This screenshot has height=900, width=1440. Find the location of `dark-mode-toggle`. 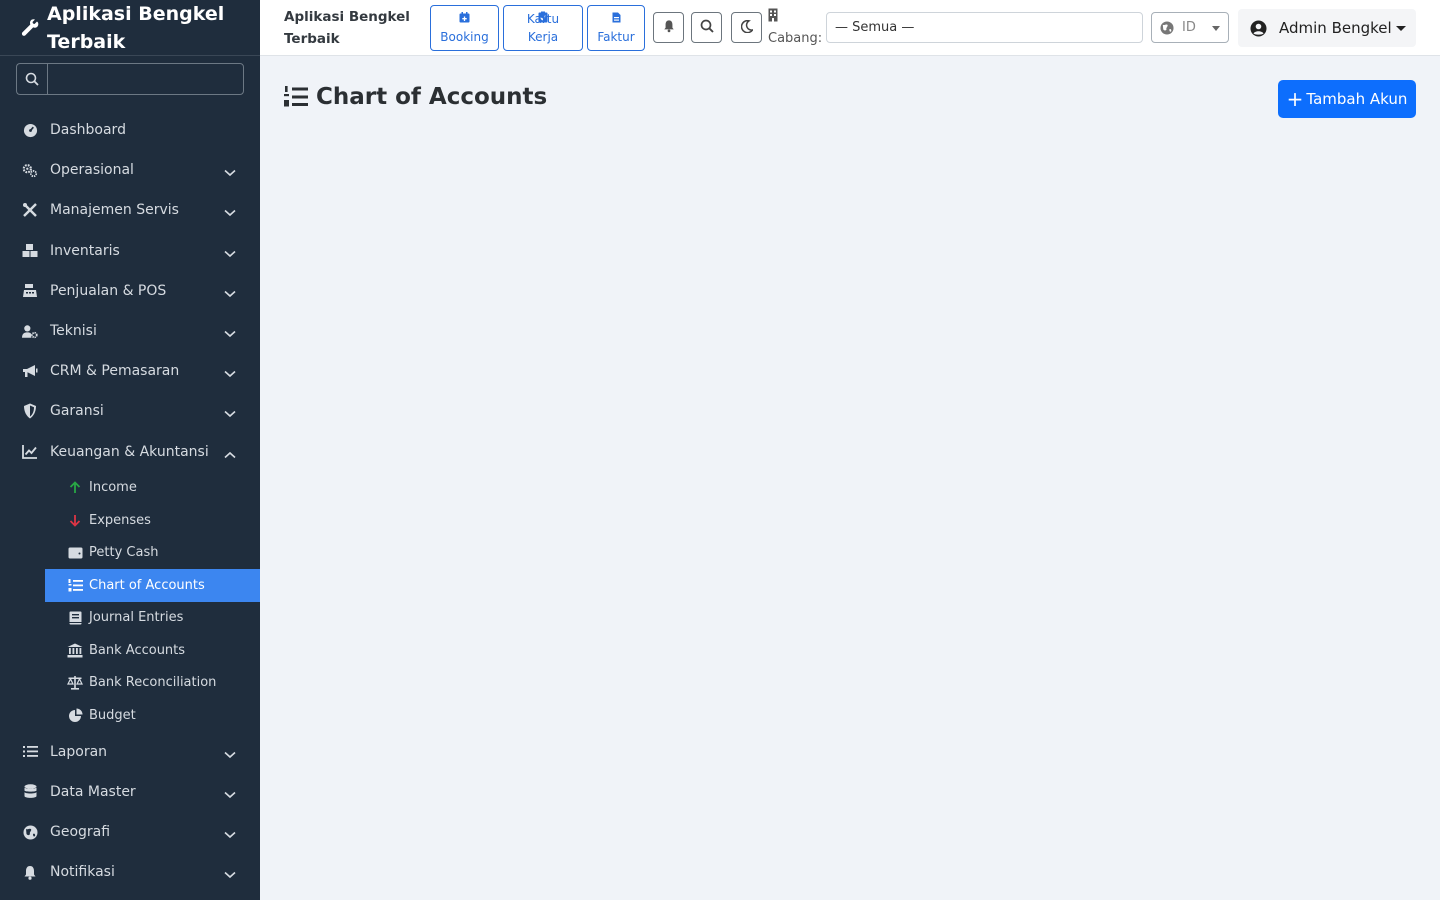

dark-mode-toggle is located at coordinates (746, 27).